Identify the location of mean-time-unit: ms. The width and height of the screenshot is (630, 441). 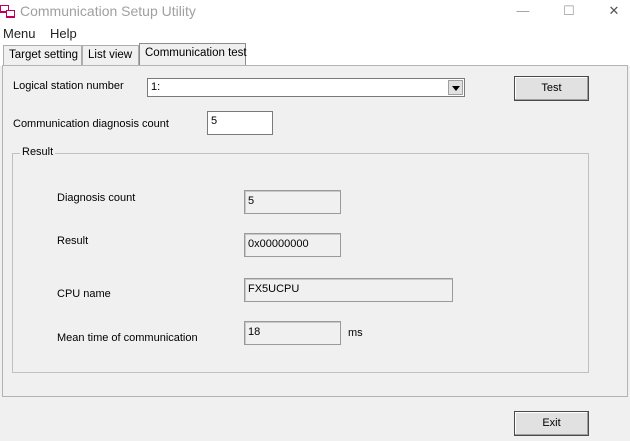
(355, 333).